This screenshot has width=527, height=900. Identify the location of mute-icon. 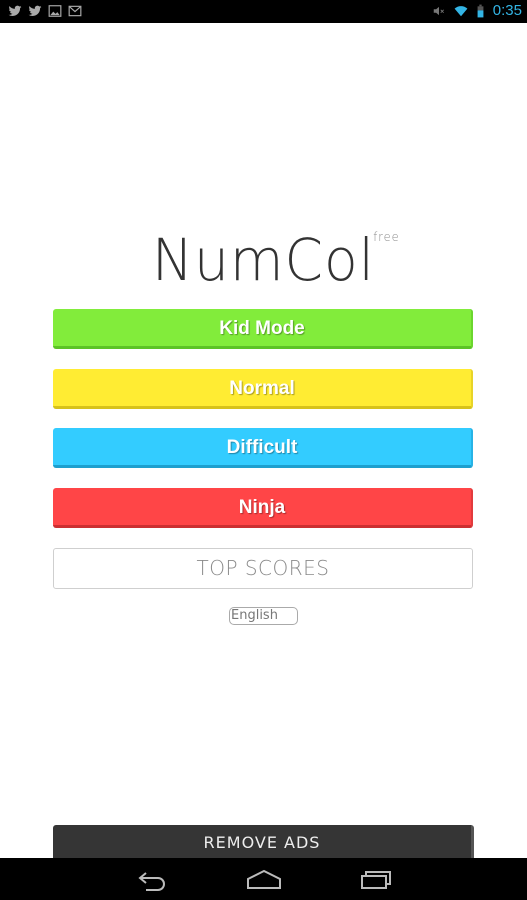
(438, 10).